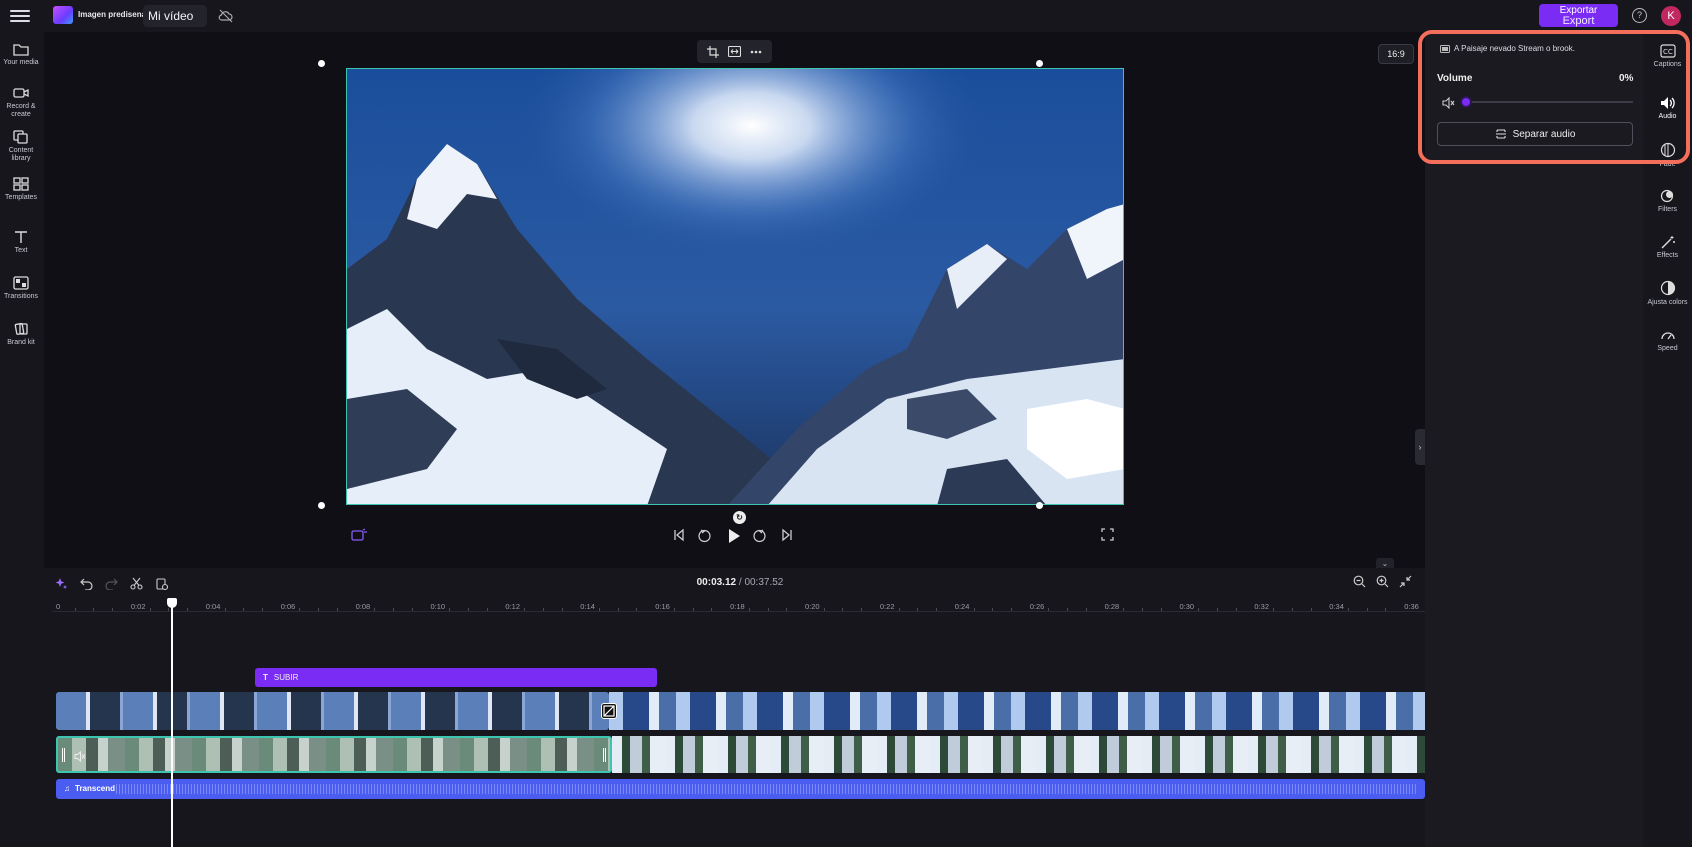 The image size is (1692, 847). Describe the element at coordinates (21, 54) in the screenshot. I see `sidebar-item-your-media: Your media` at that location.